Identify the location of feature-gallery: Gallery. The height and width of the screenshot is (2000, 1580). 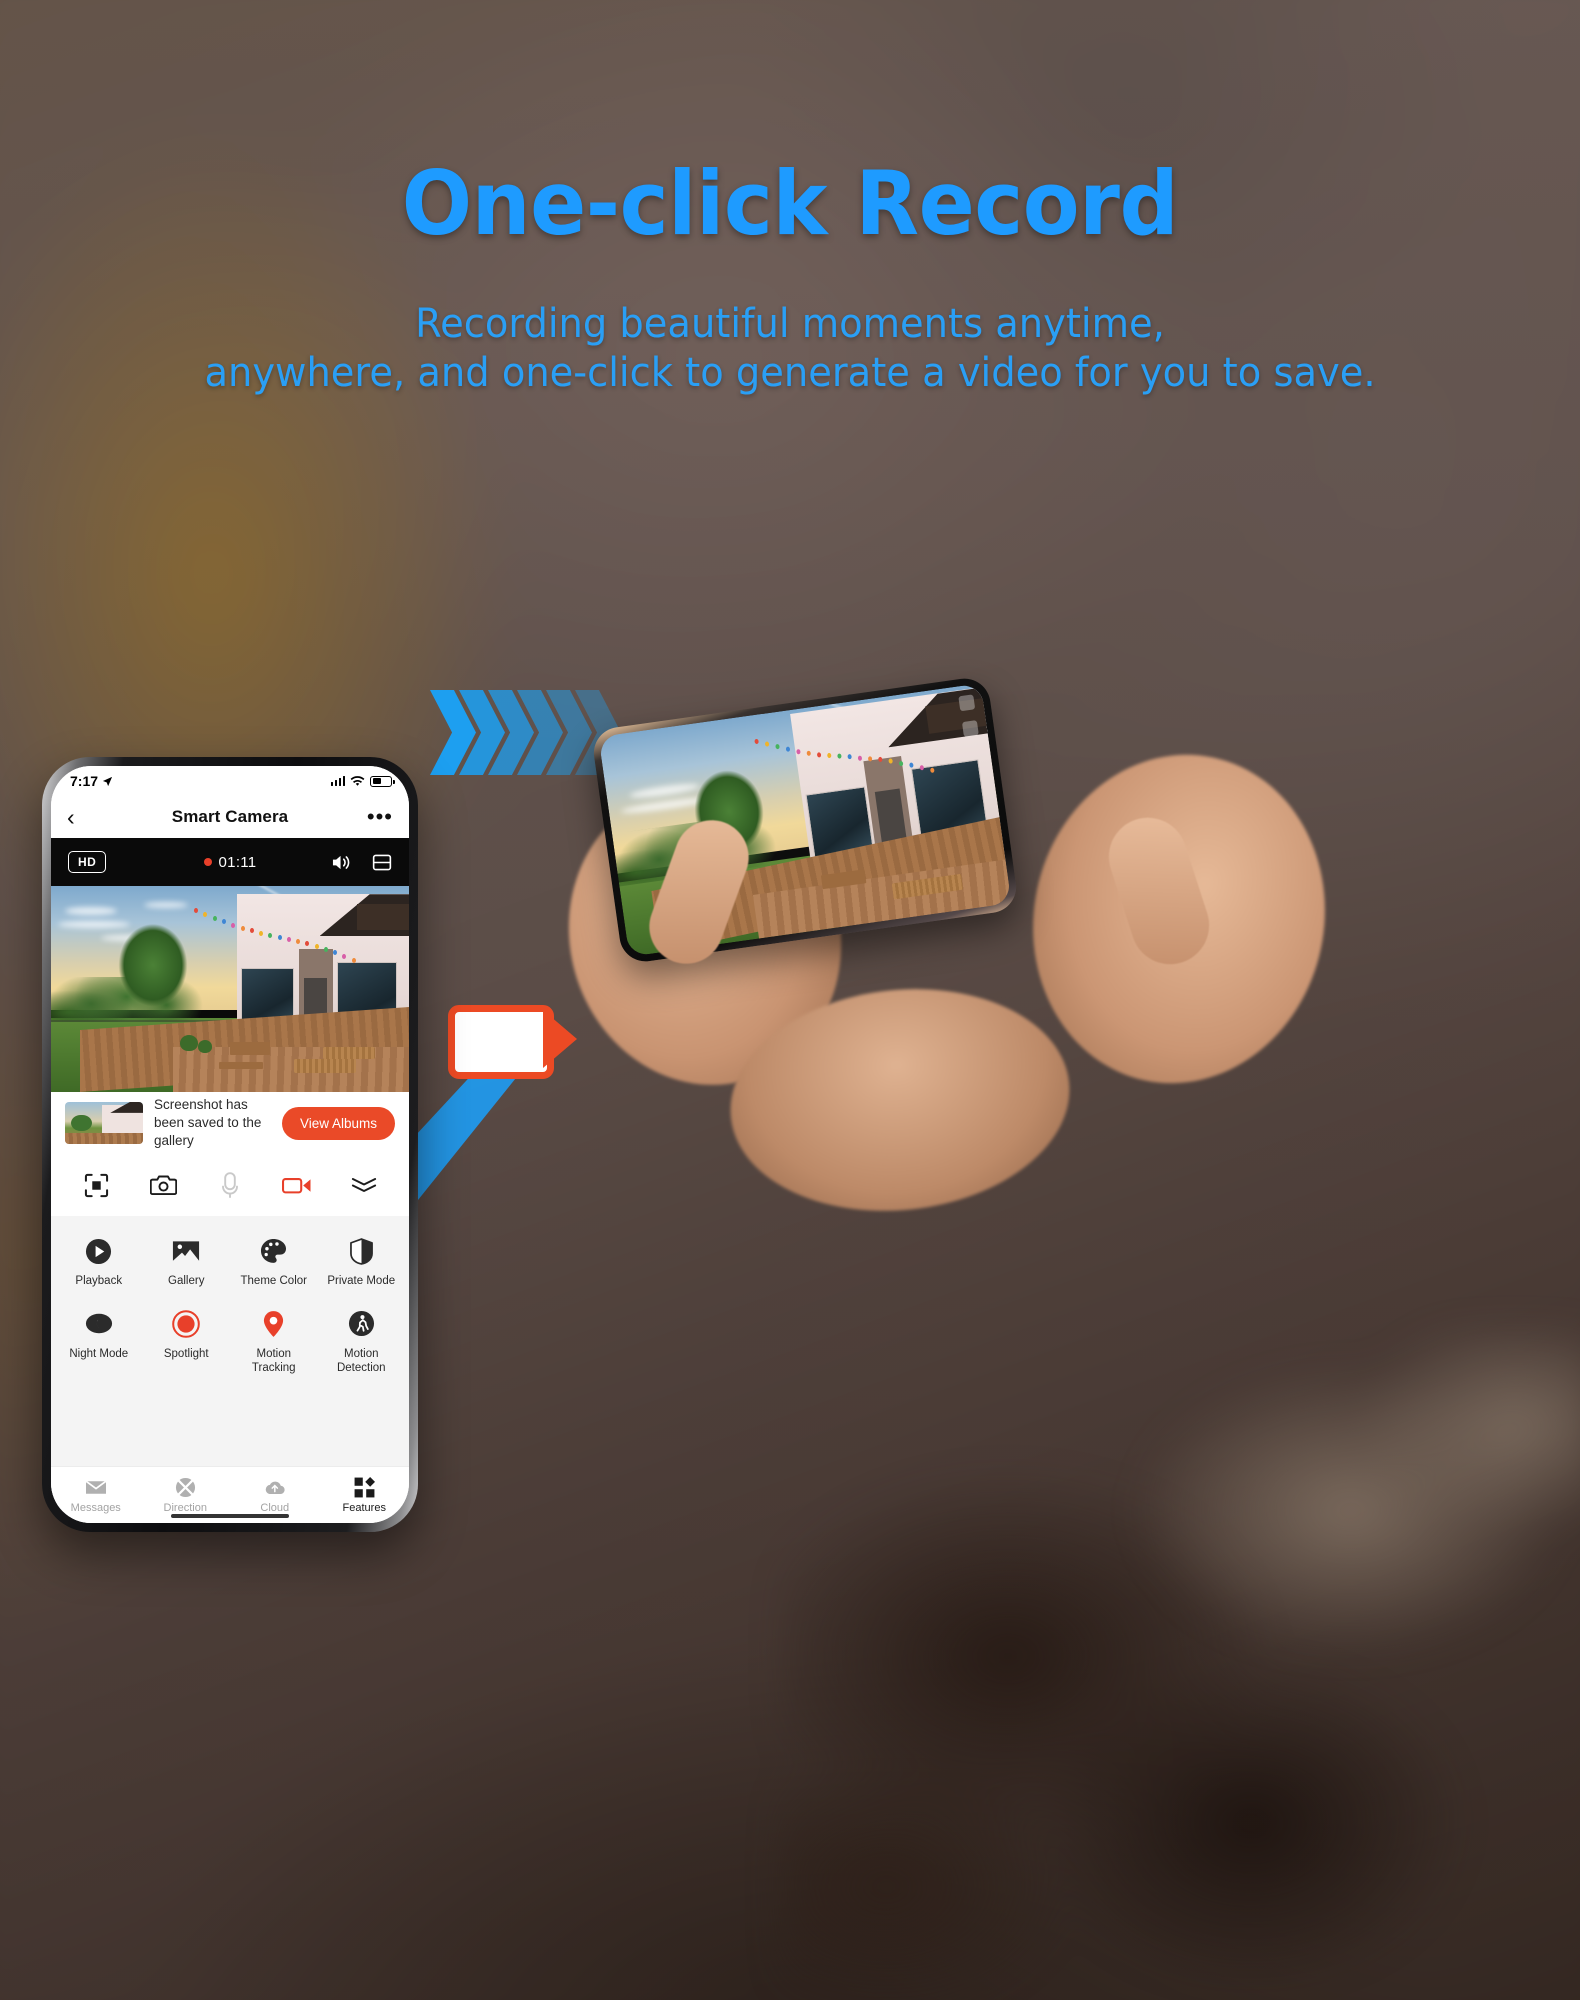
(187, 1262).